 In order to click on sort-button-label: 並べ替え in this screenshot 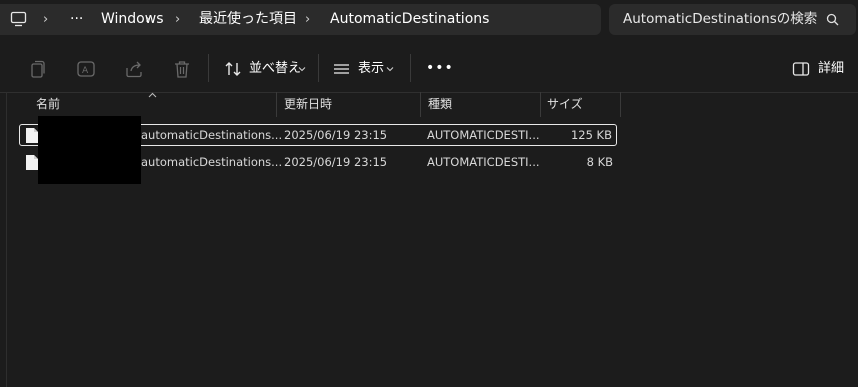, I will do `click(275, 69)`.